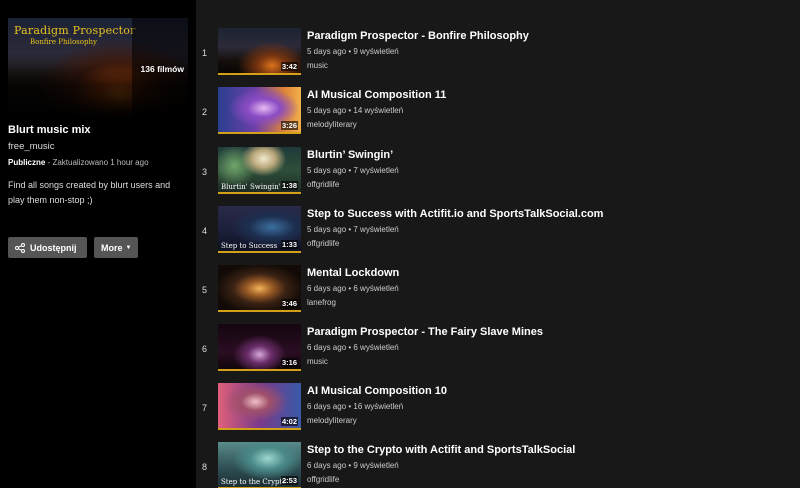 This screenshot has width=800, height=488. Describe the element at coordinates (205, 172) in the screenshot. I see `video-index: 3` at that location.